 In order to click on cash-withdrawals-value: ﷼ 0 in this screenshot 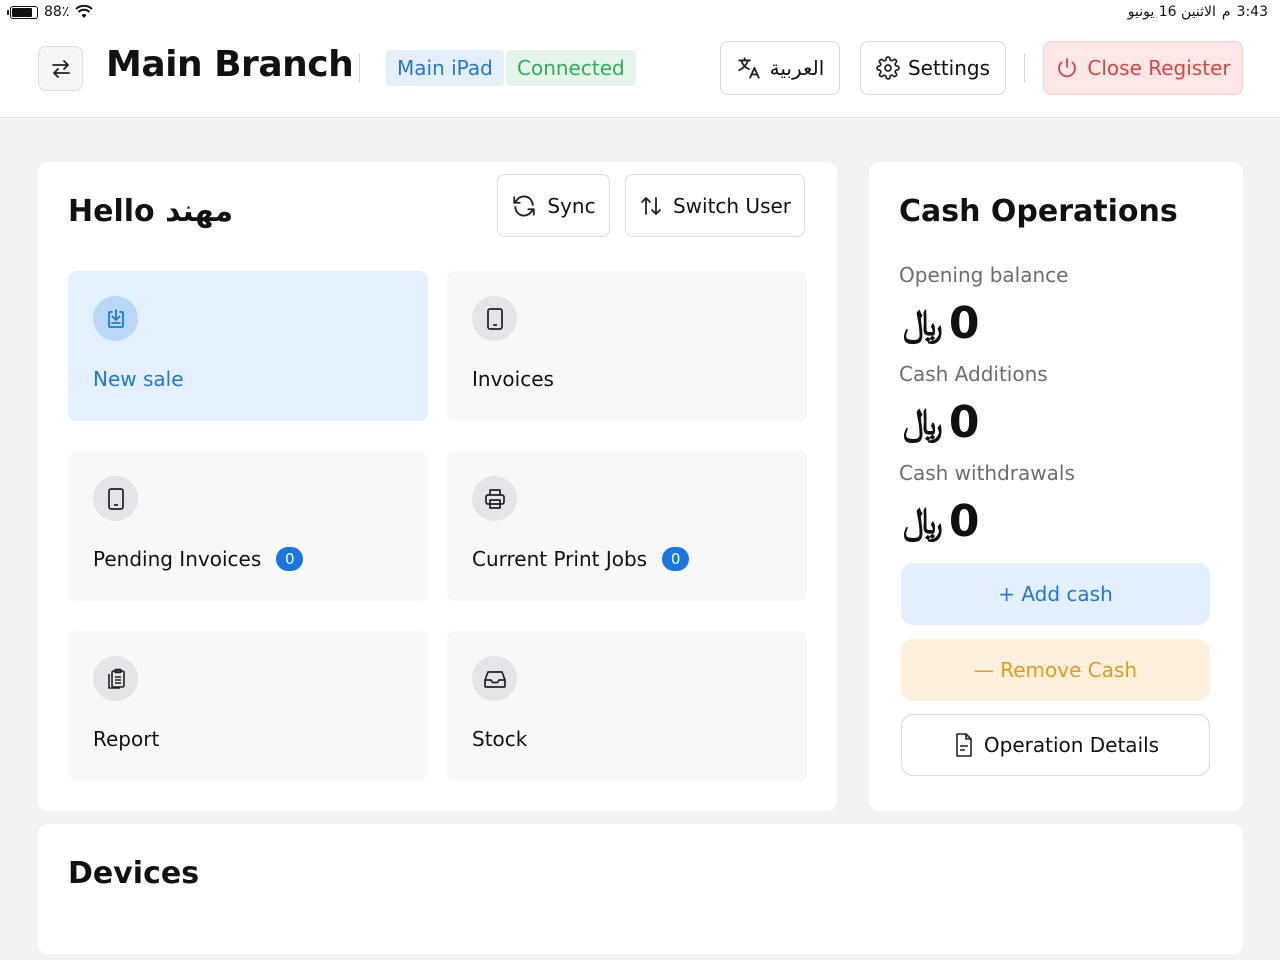, I will do `click(941, 521)`.